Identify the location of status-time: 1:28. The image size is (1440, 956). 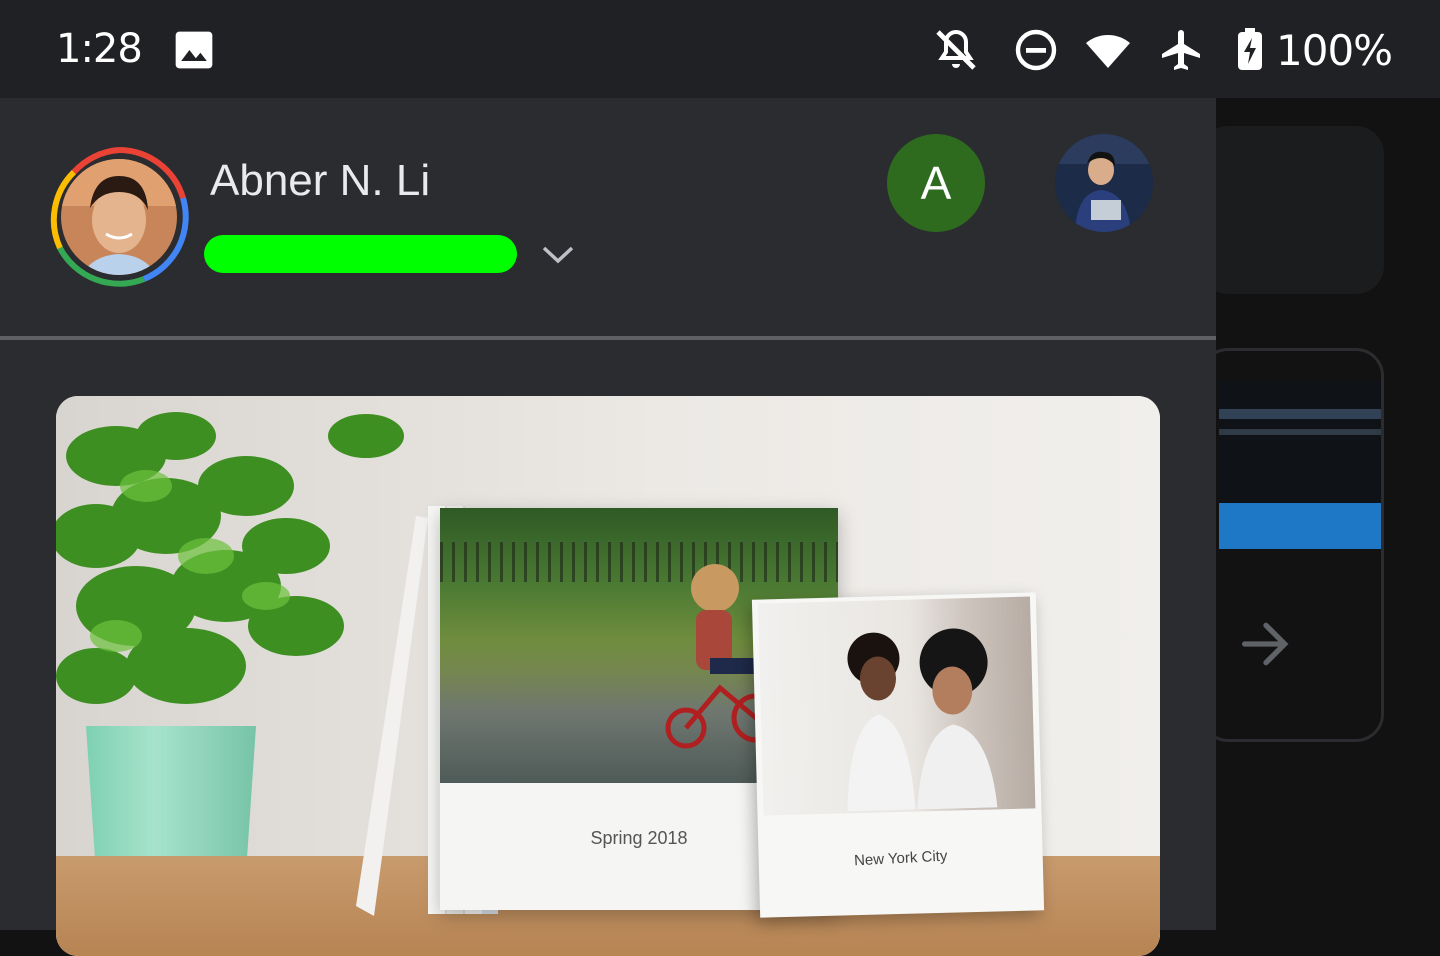
(99, 49).